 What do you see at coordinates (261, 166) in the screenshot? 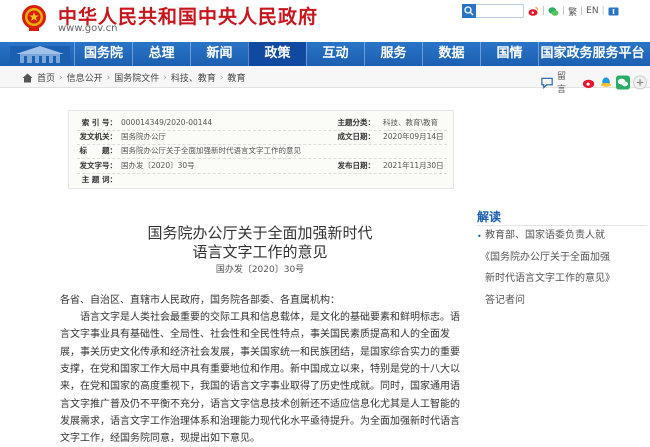
I see `metadata-row: 发文字号： 国办发〔2020〕30号 发布日期： 2021年11月30日` at bounding box center [261, 166].